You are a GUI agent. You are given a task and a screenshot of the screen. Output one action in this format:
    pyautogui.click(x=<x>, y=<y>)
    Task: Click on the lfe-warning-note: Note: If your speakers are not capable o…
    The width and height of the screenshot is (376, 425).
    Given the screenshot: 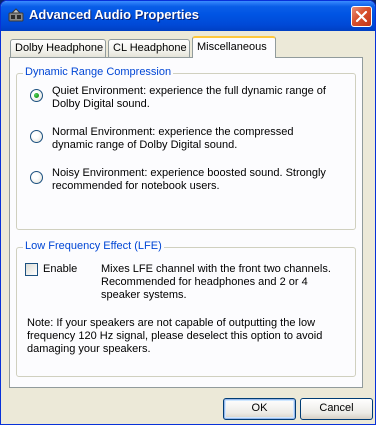 What is the action you would take?
    pyautogui.click(x=175, y=336)
    